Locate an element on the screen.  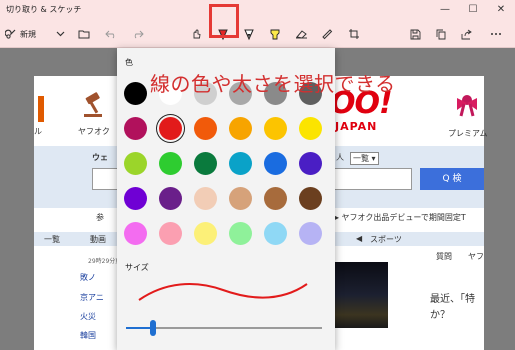
auction-gavel-icon is located at coordinates (93, 104).